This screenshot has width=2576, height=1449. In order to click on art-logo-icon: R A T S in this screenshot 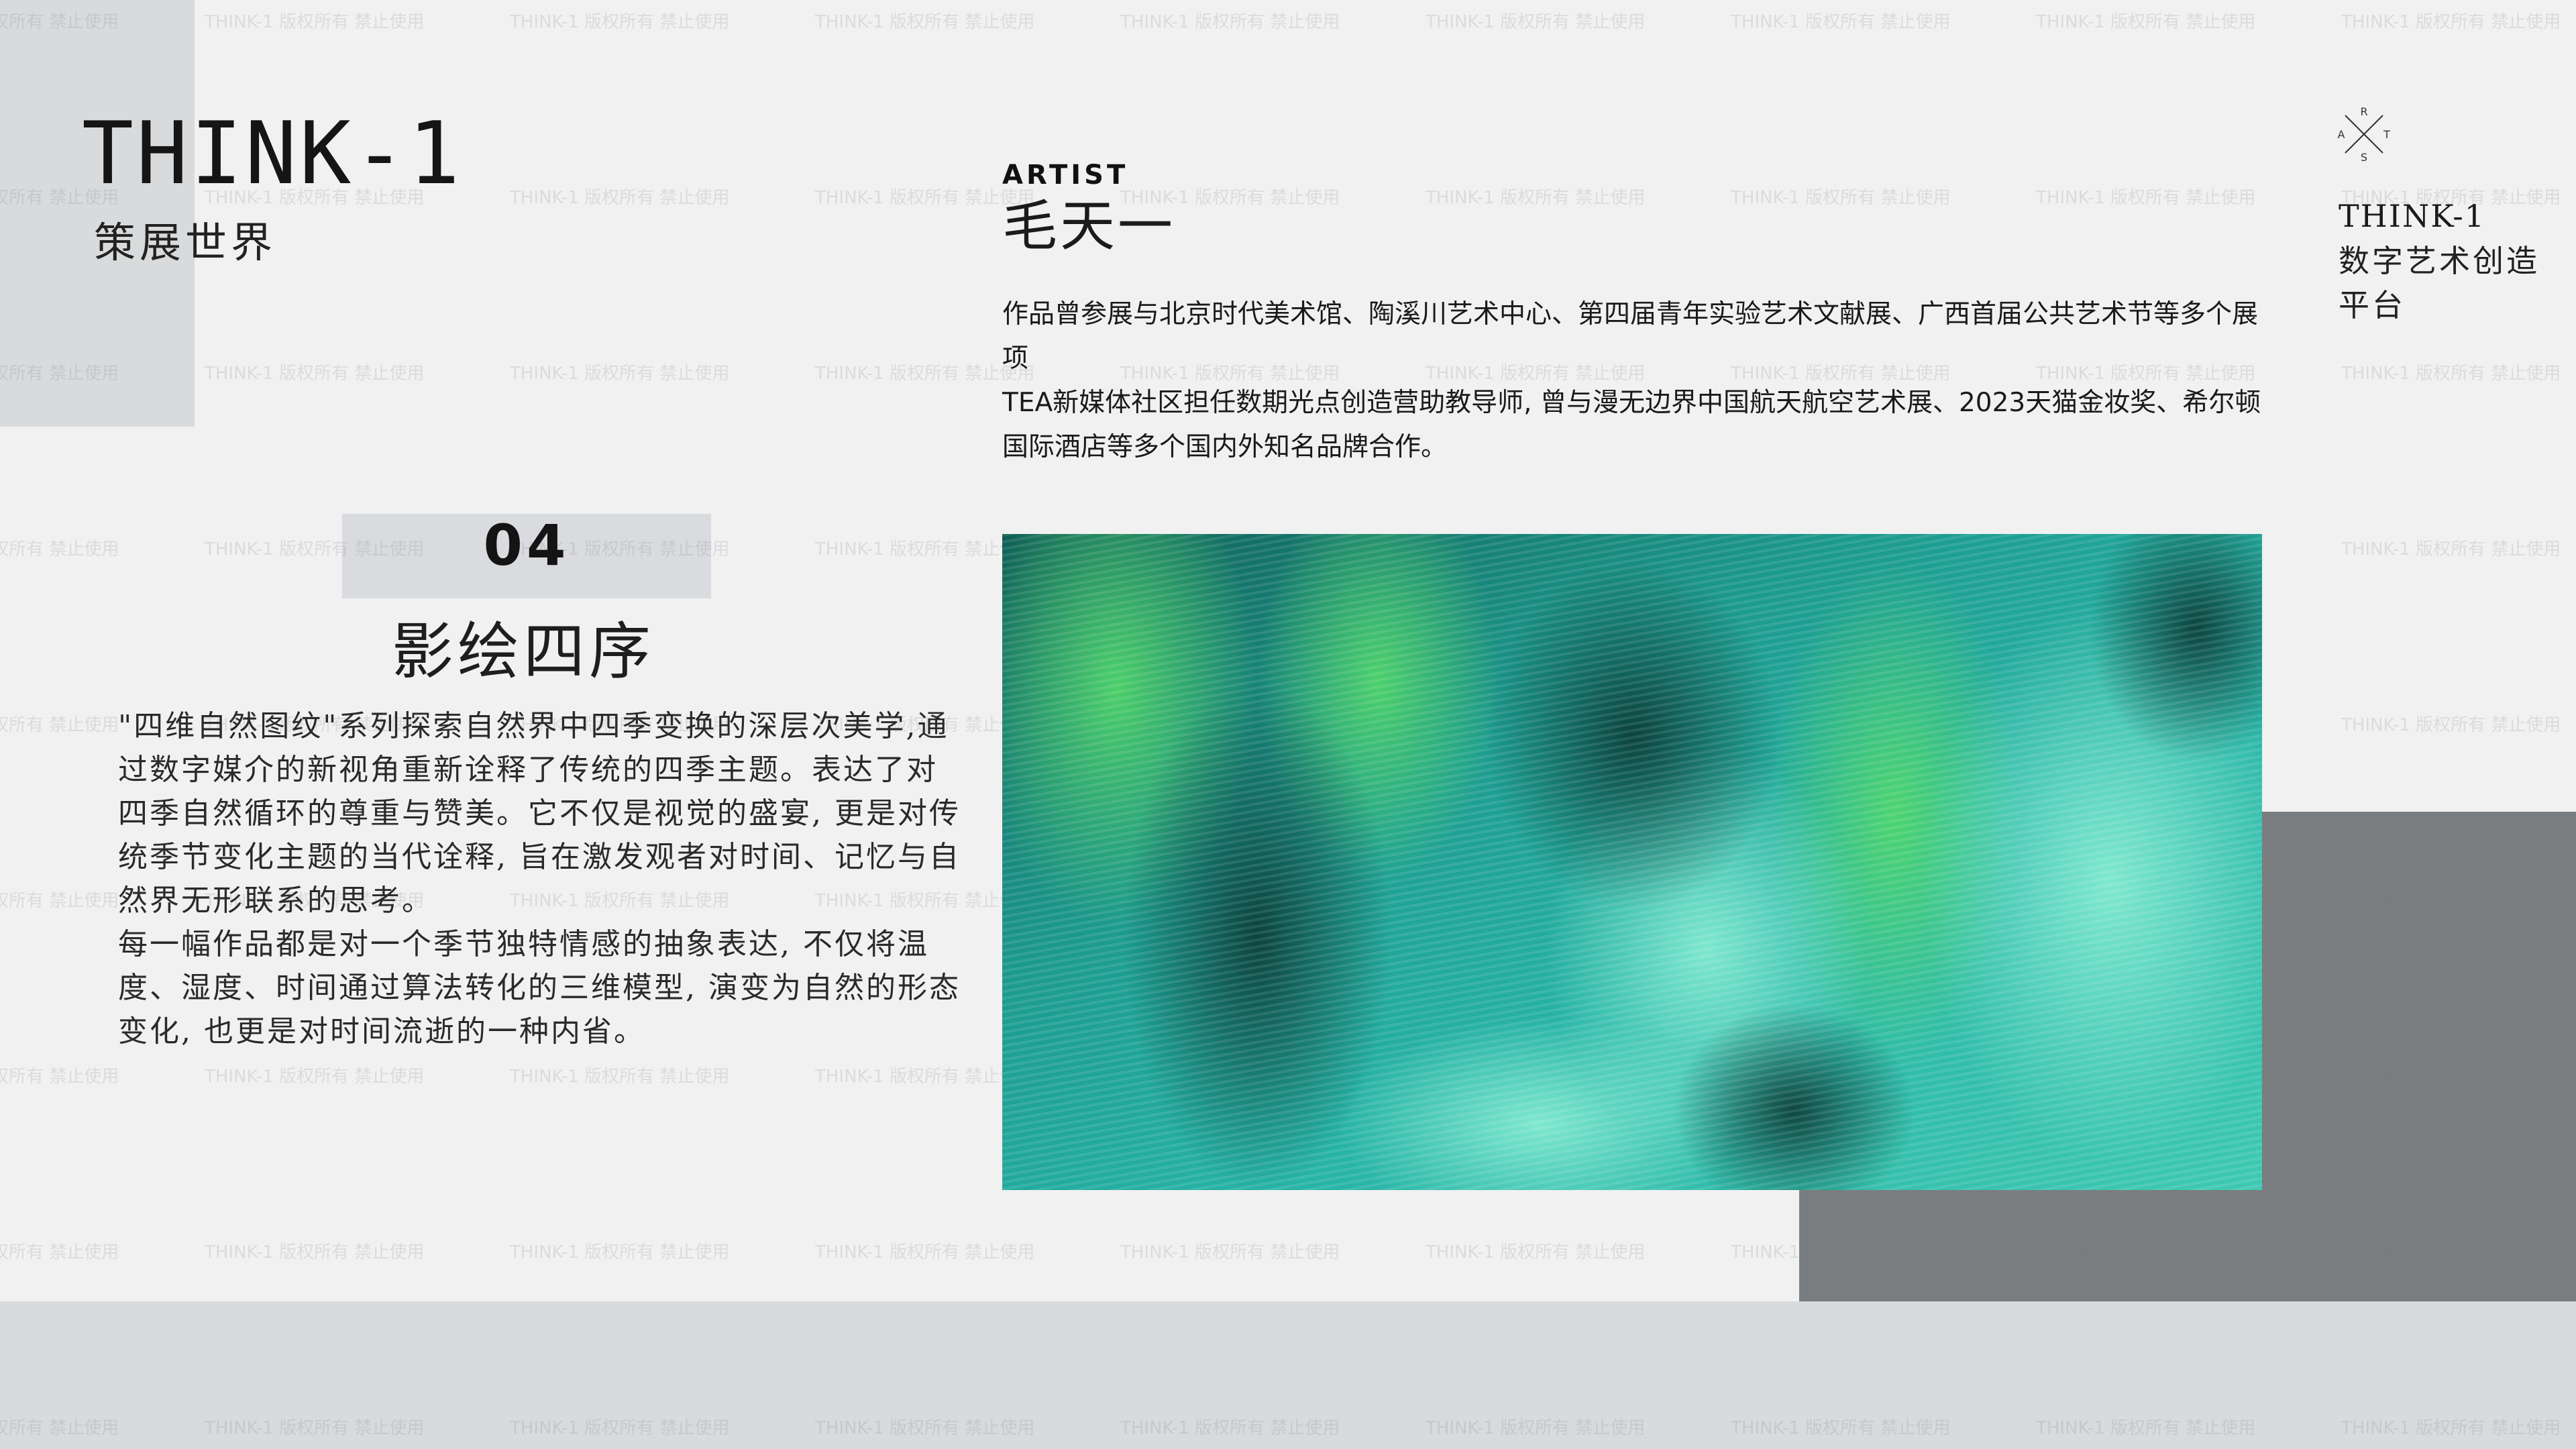, I will do `click(2364, 134)`.